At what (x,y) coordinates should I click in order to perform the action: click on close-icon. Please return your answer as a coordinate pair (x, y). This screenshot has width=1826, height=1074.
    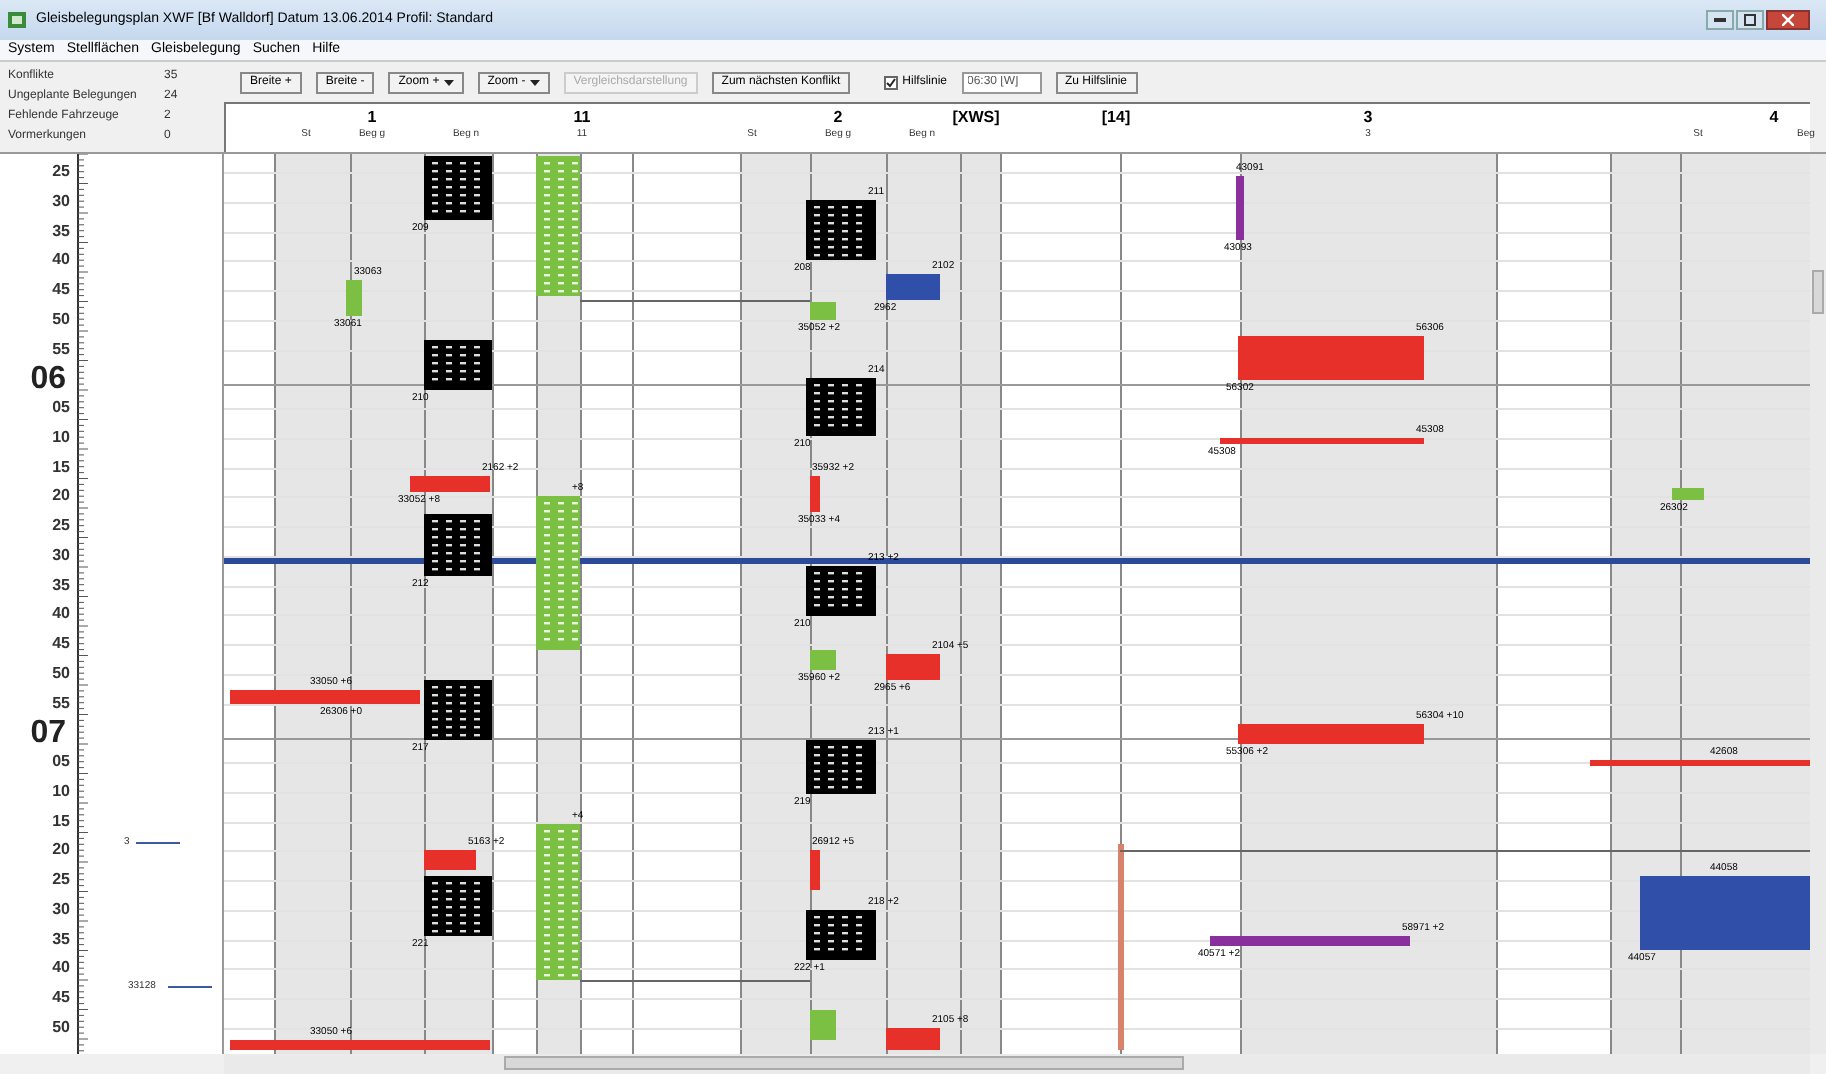
    Looking at the image, I should click on (1788, 20).